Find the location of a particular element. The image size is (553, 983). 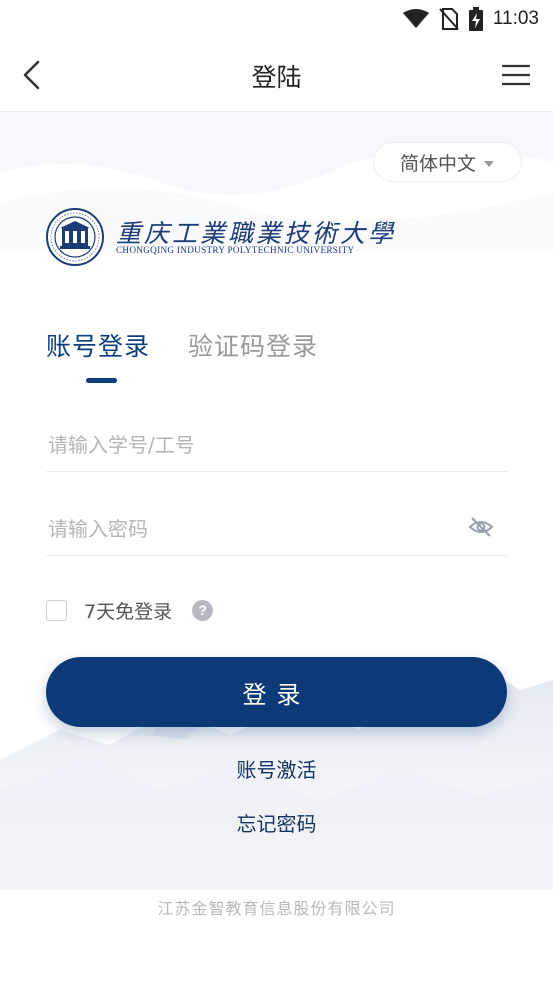

battery-charging-icon is located at coordinates (475, 19).